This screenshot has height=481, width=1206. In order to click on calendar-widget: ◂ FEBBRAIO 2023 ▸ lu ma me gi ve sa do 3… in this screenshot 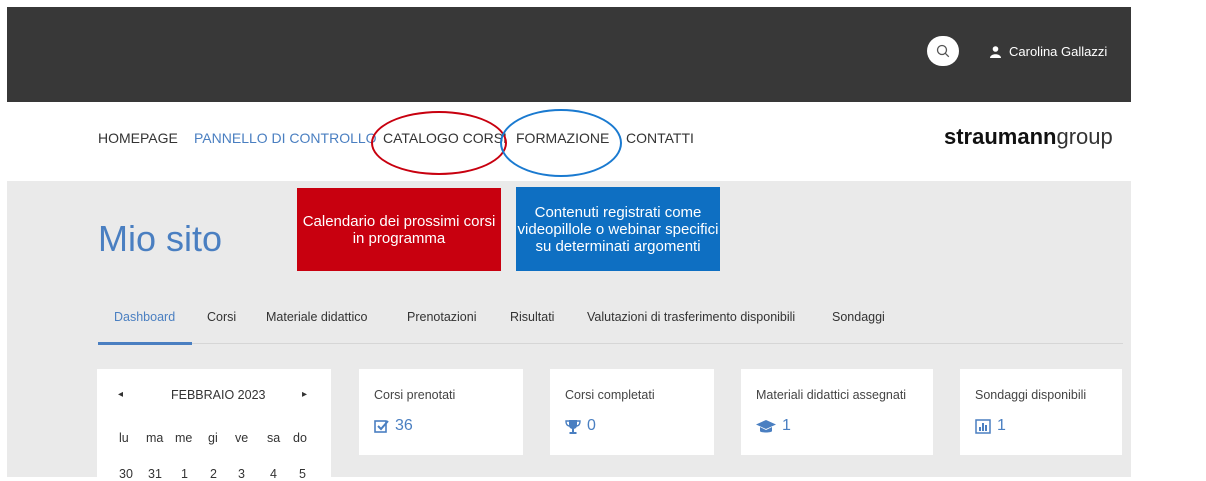, I will do `click(214, 425)`.